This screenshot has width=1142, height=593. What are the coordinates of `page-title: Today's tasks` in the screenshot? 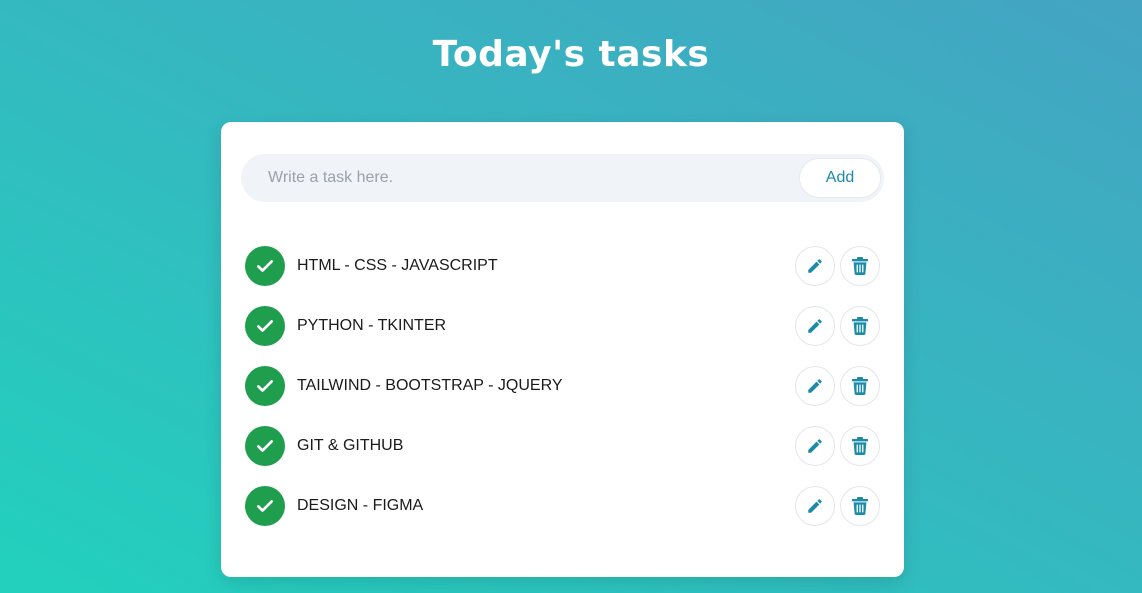 It's located at (571, 54).